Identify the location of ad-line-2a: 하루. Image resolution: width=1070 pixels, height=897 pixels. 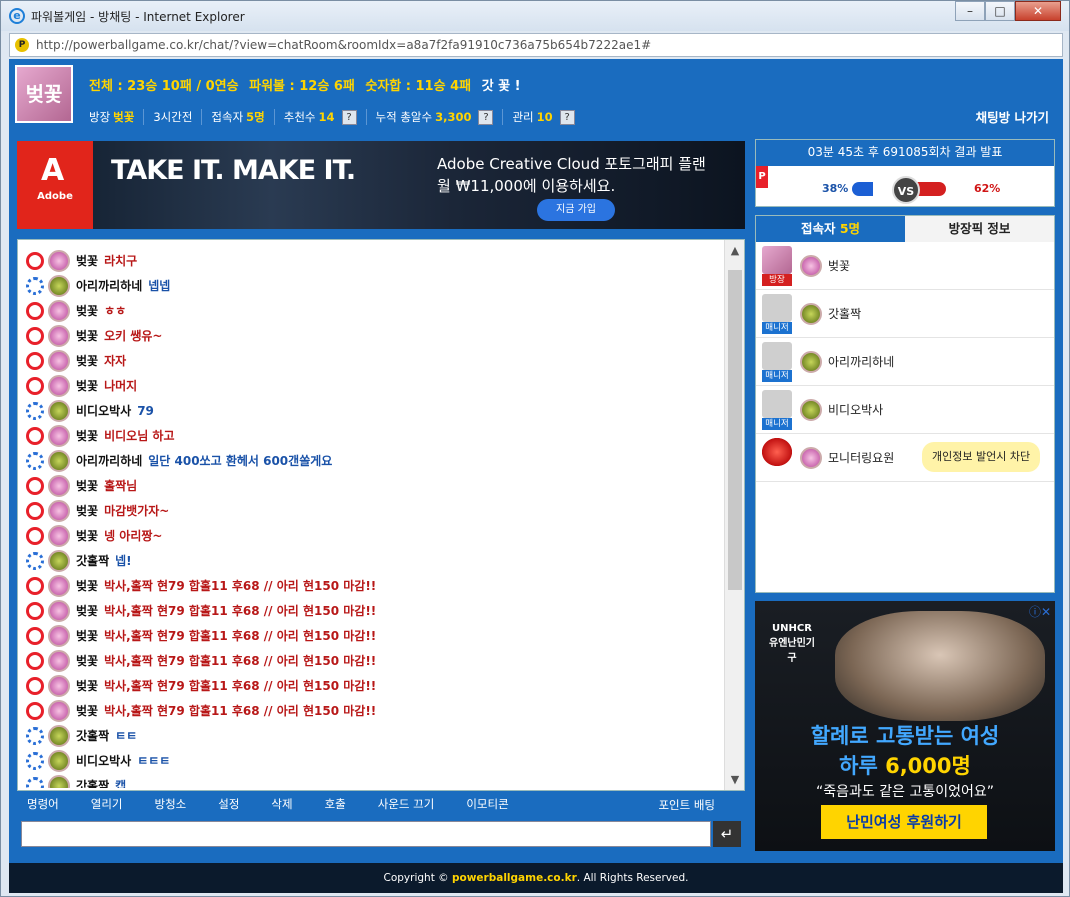
(862, 766).